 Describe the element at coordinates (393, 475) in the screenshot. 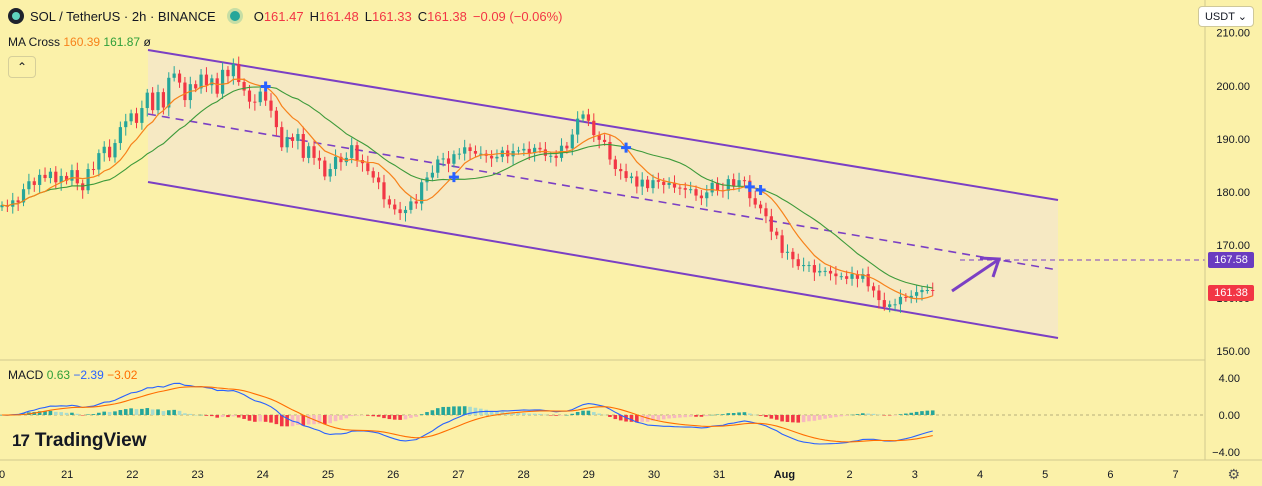

I see `time-tick-label: 26` at that location.